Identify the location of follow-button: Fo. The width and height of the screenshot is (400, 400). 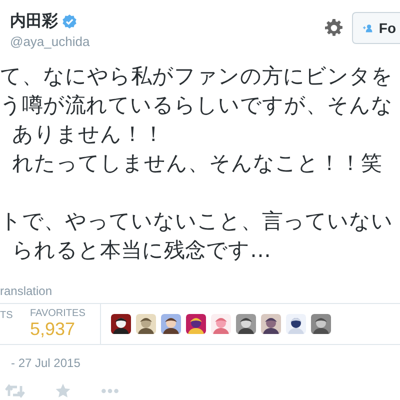
(376, 28).